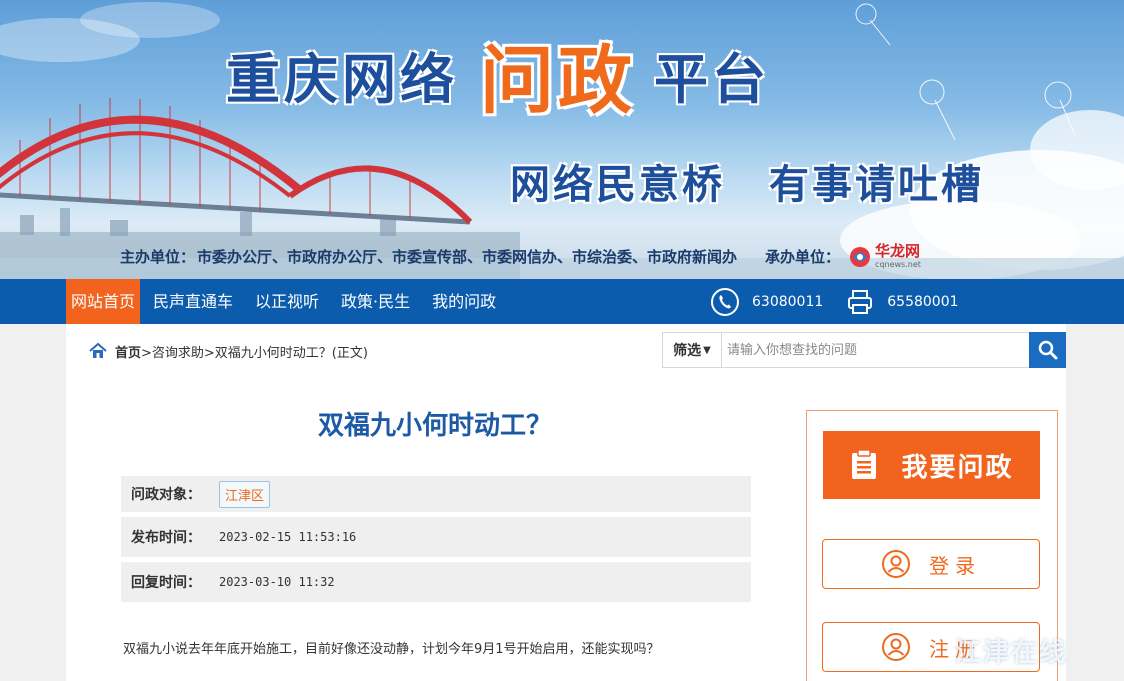  What do you see at coordinates (788, 301) in the screenshot?
I see `phone-number: 63080011` at bounding box center [788, 301].